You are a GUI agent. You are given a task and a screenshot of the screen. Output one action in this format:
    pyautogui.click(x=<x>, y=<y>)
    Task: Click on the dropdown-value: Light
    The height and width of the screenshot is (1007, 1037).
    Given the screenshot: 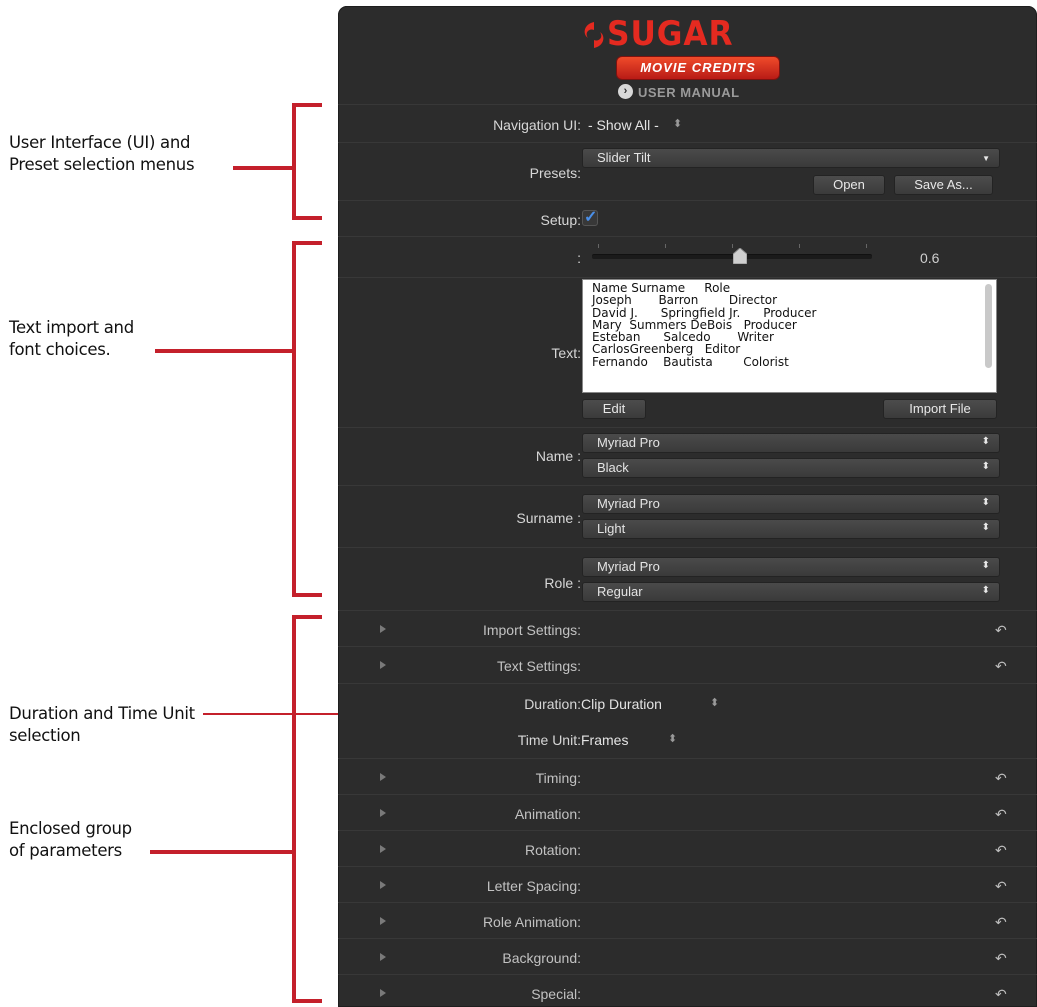 What is the action you would take?
    pyautogui.click(x=611, y=528)
    